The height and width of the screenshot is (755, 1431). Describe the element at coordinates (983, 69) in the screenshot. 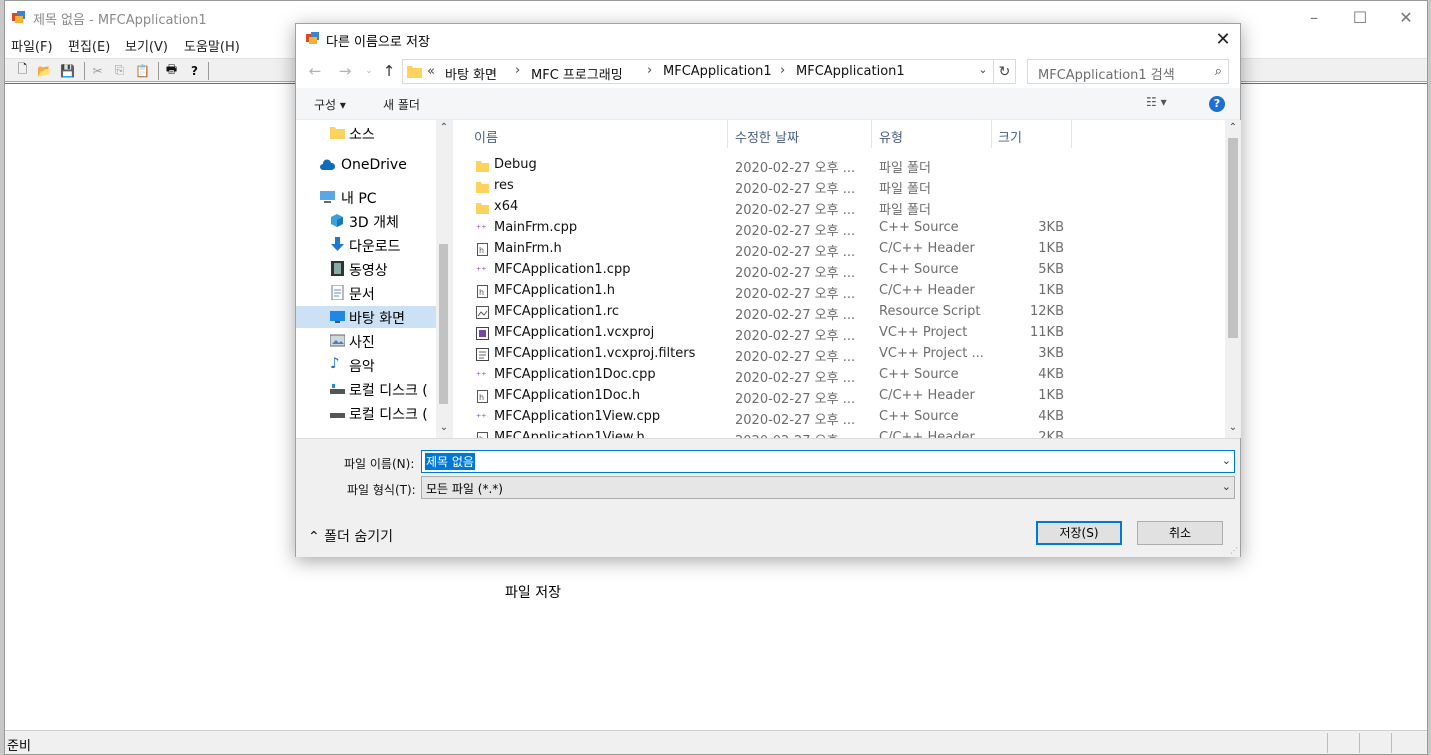

I see `address-dropdown-icon: ⌄` at that location.